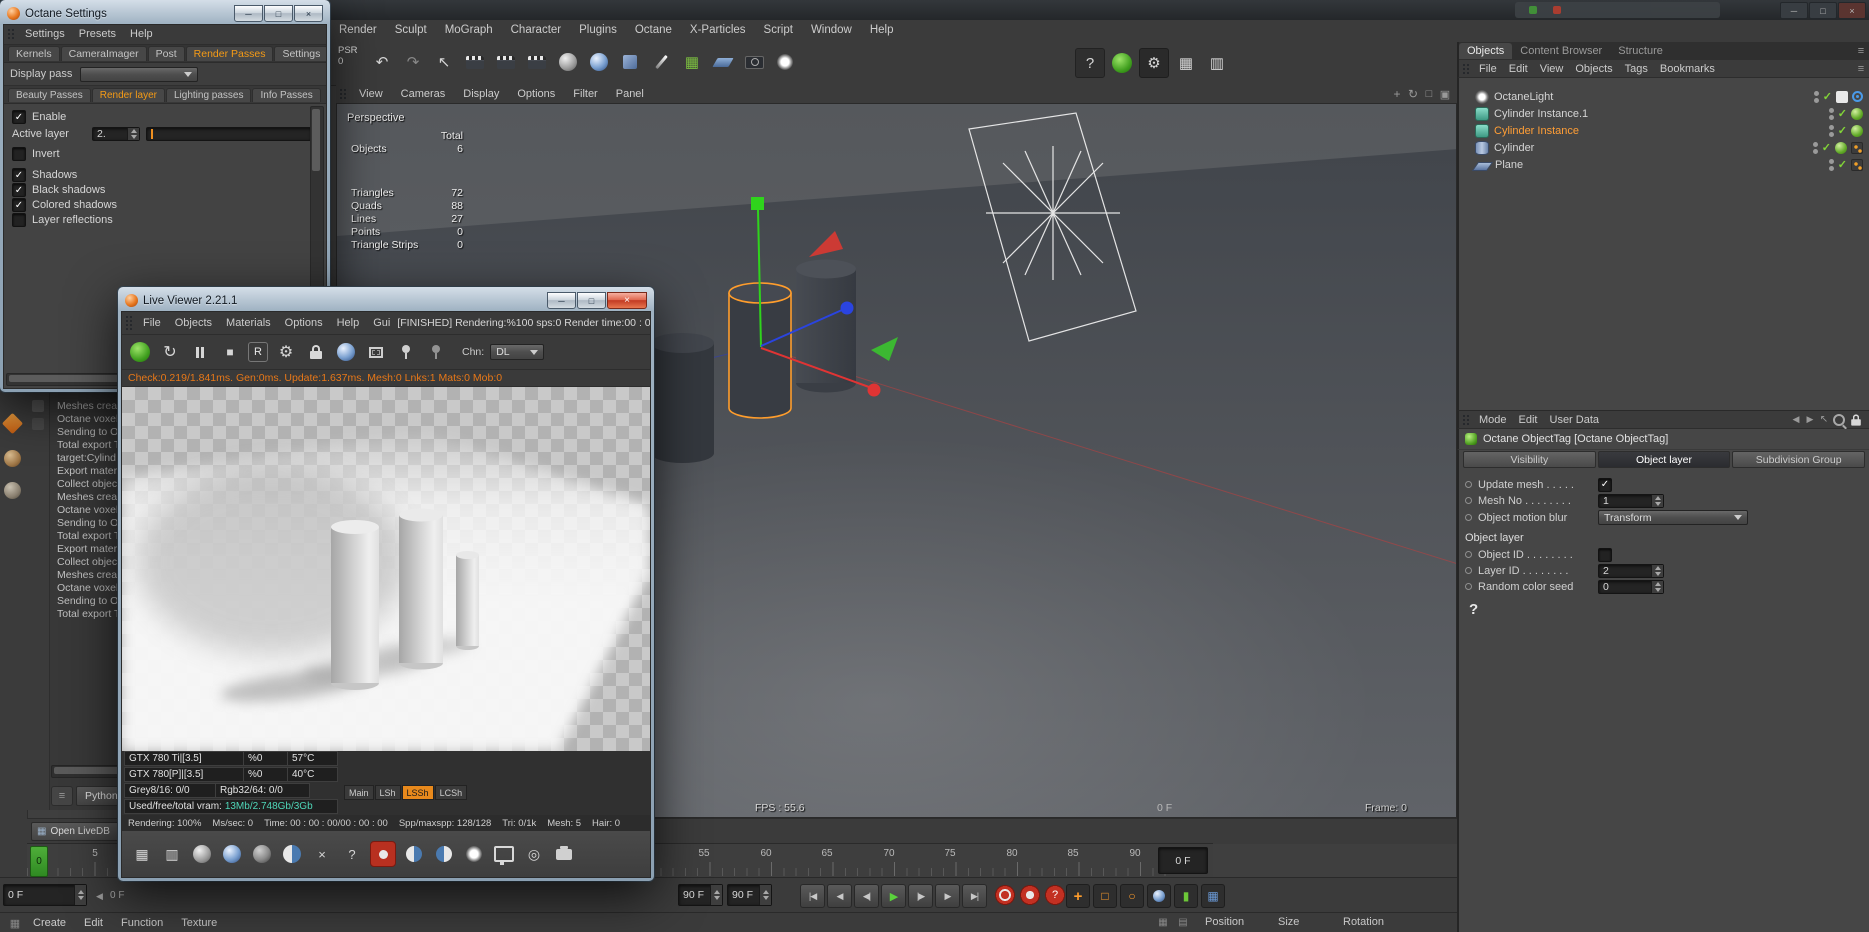 This screenshot has width=1869, height=932. I want to click on undo-icon: ↶, so click(382, 62).